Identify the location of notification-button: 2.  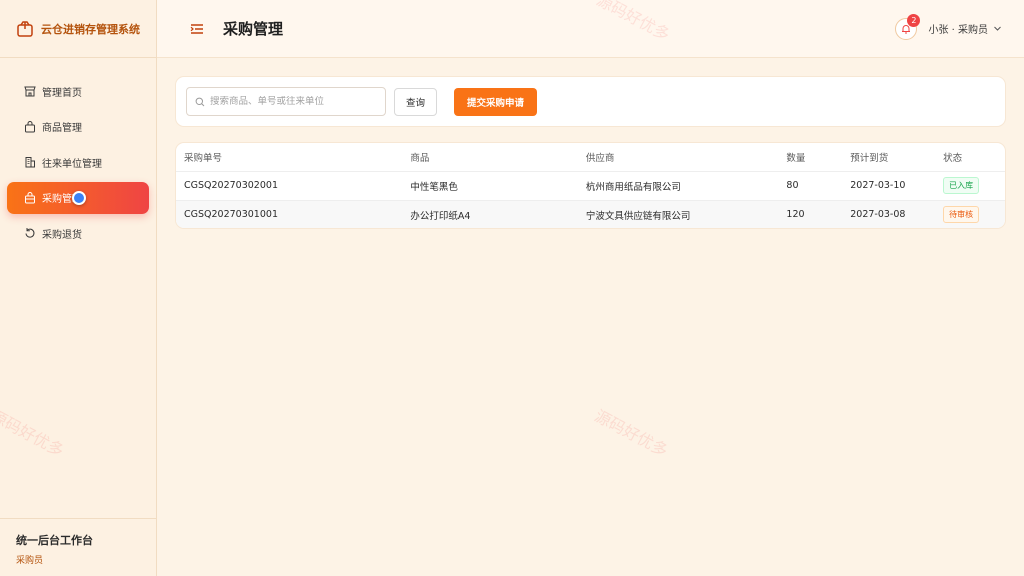
(908, 26).